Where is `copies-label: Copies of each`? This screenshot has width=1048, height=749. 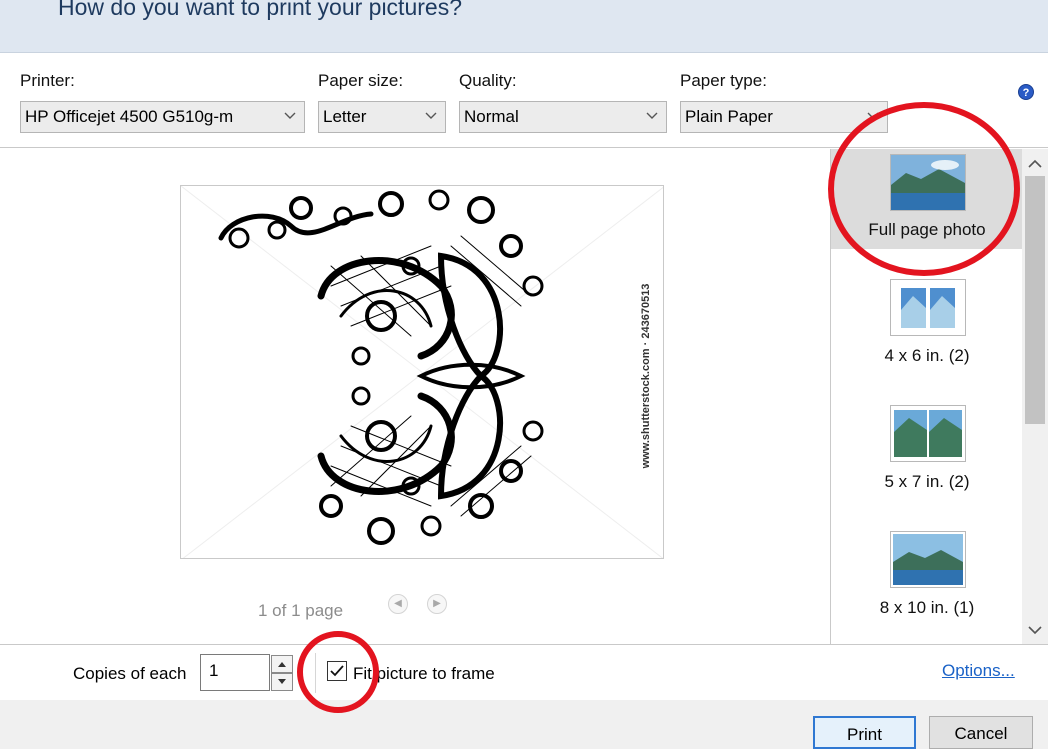
copies-label: Copies of each is located at coordinates (130, 673).